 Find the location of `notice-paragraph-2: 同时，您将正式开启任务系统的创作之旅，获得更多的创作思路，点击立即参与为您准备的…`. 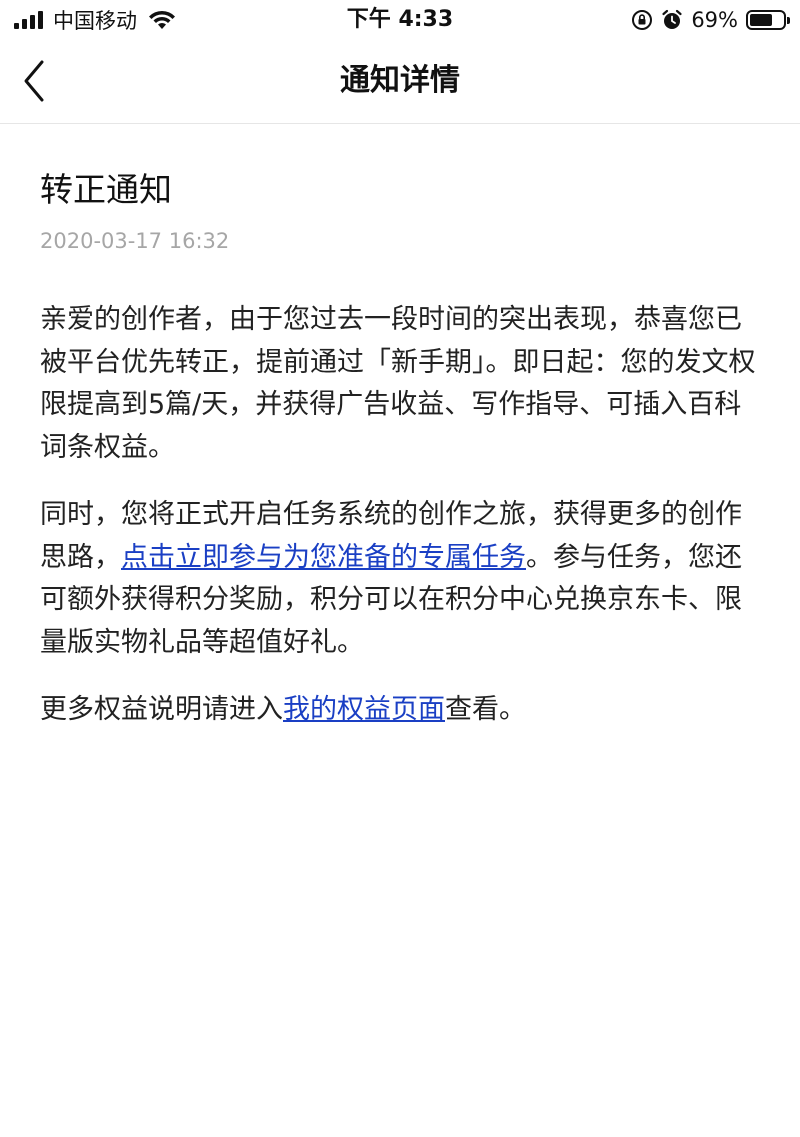

notice-paragraph-2: 同时，您将正式开启任务系统的创作之旅，获得更多的创作思路，点击立即参与为您准备的… is located at coordinates (402, 579).